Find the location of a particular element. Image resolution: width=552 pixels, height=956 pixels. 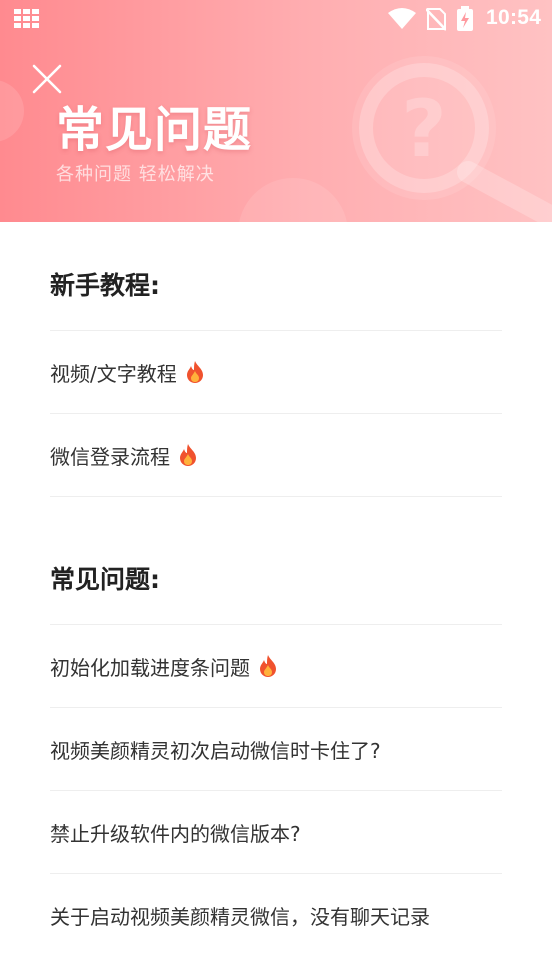

list-item-label: 禁止升级软件内的微信版本? is located at coordinates (175, 833).